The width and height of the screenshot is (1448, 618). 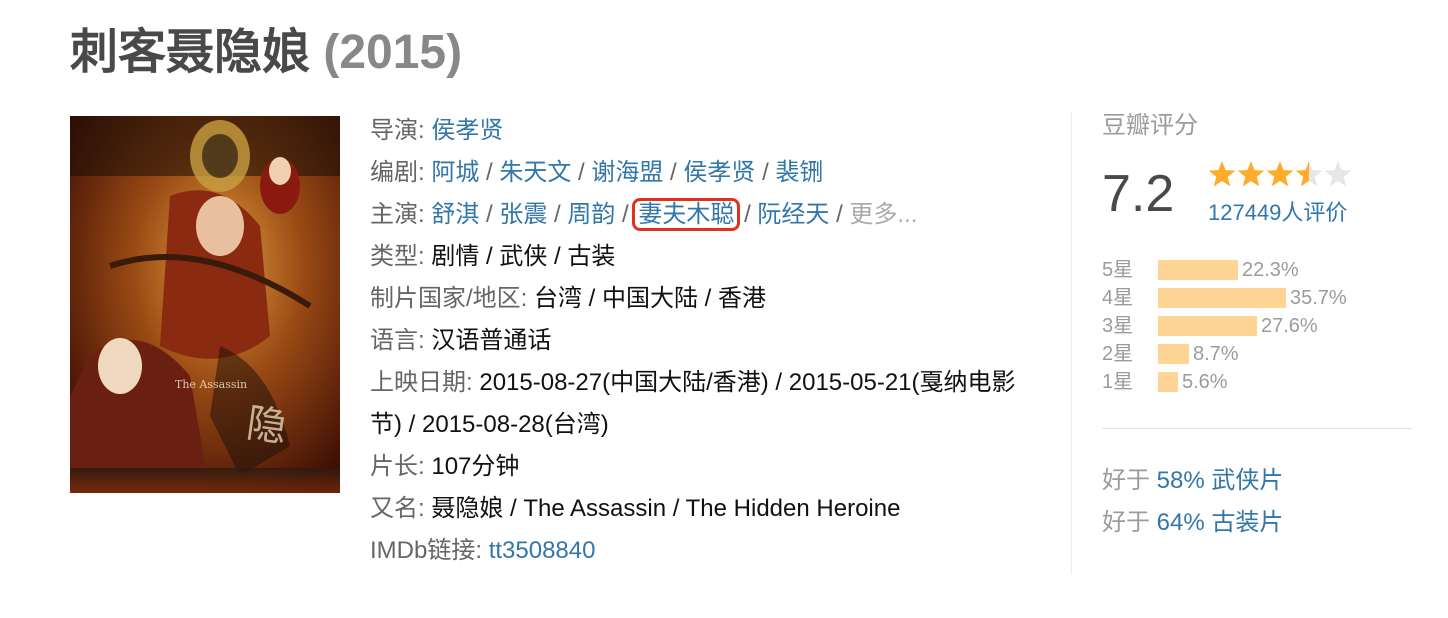 I want to click on rating-bar-row: 4星 35.7%, so click(x=1262, y=298).